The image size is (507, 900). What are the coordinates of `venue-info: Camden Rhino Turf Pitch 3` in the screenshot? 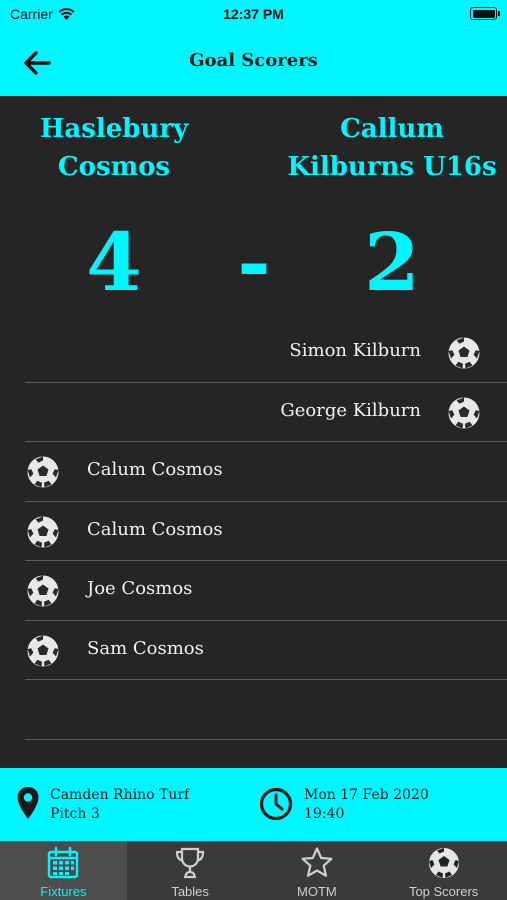 It's located at (119, 805).